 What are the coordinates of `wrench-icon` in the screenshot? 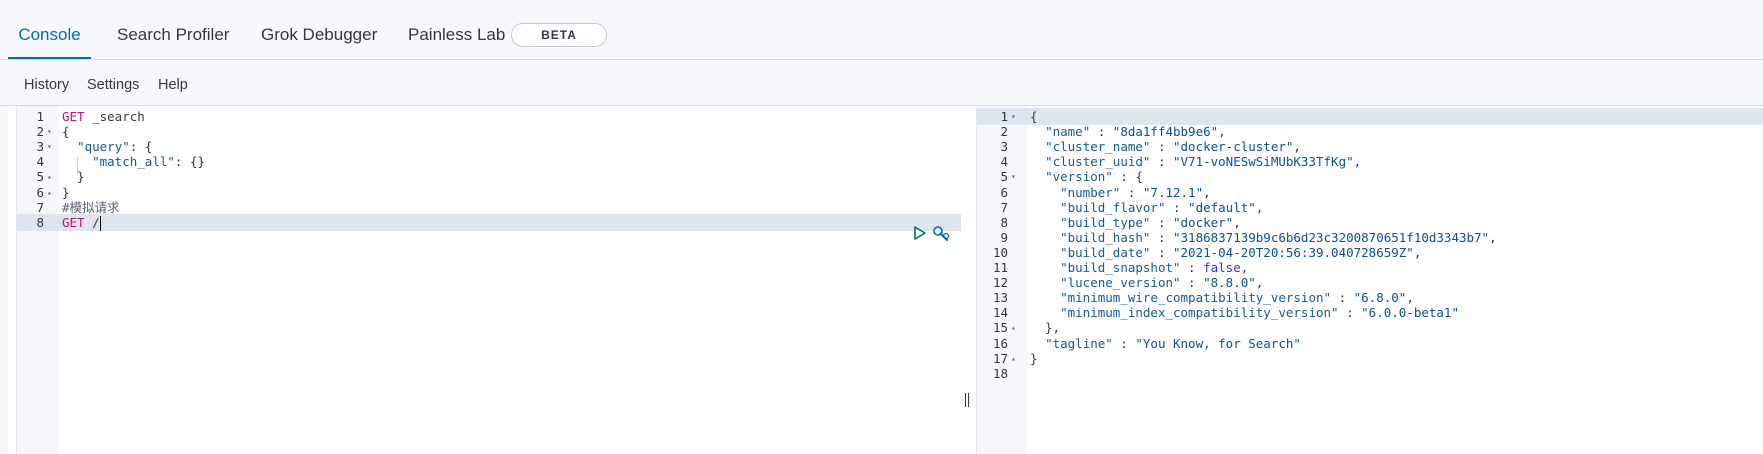 It's located at (941, 233).